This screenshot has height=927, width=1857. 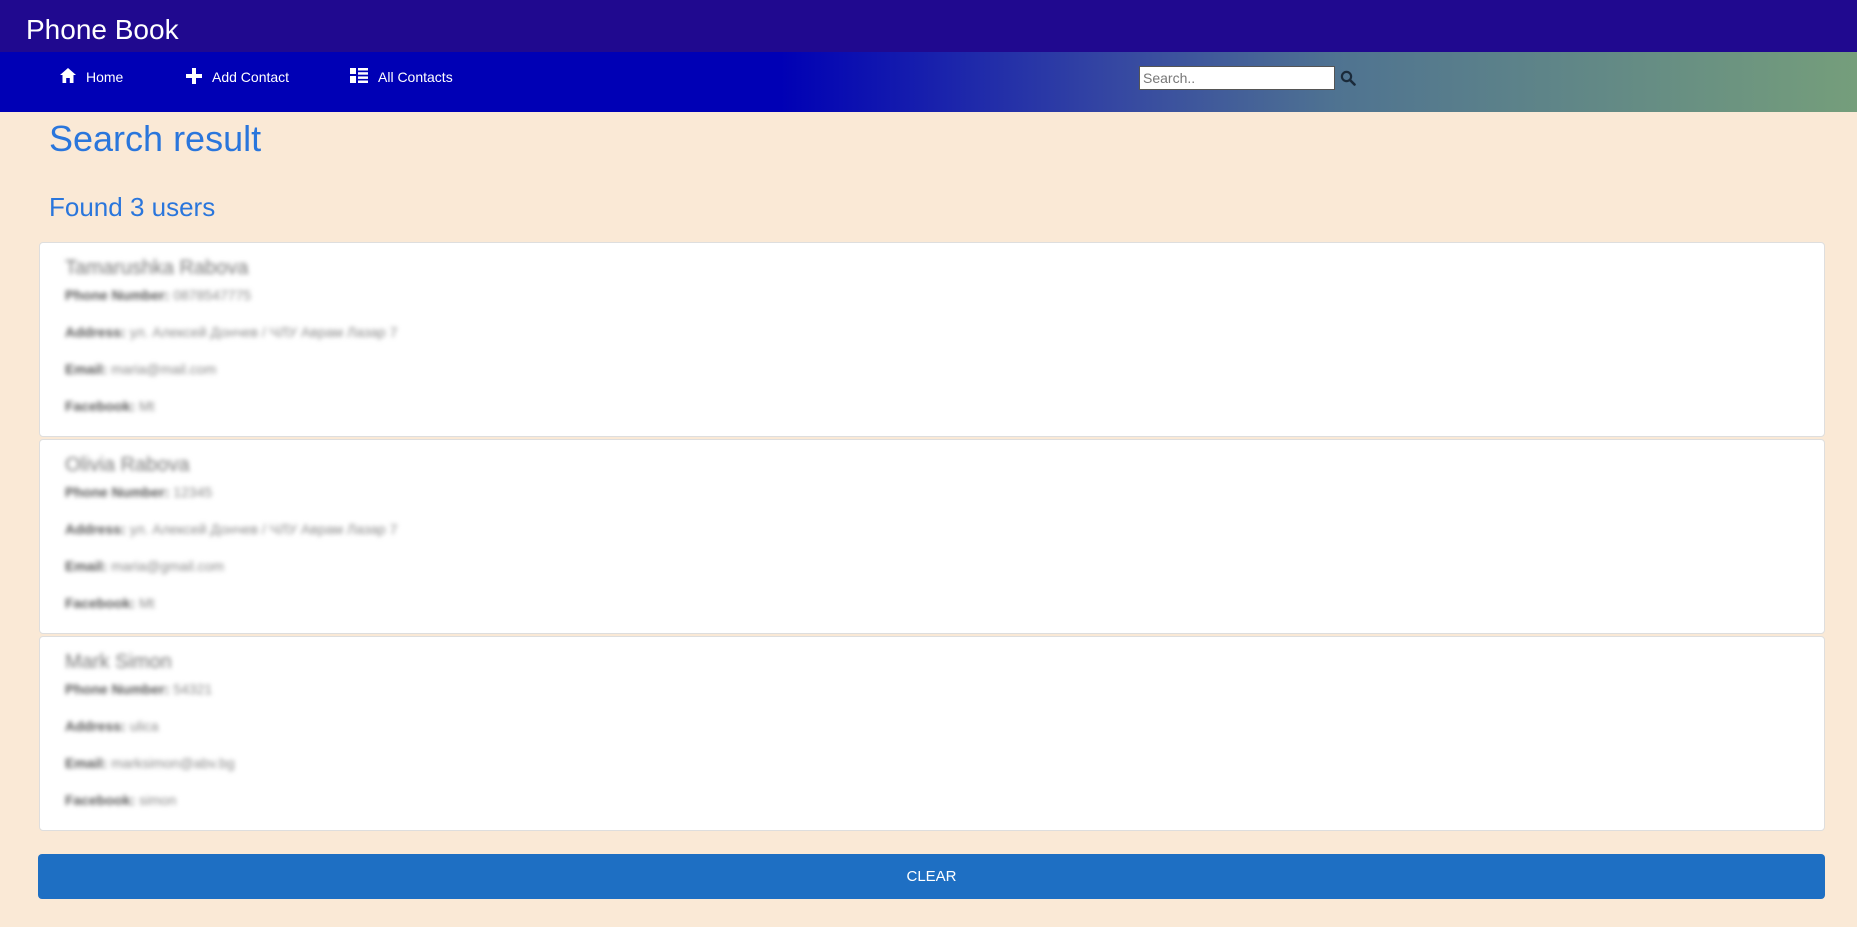 I want to click on field-value: maria@mail.com, so click(x=164, y=369).